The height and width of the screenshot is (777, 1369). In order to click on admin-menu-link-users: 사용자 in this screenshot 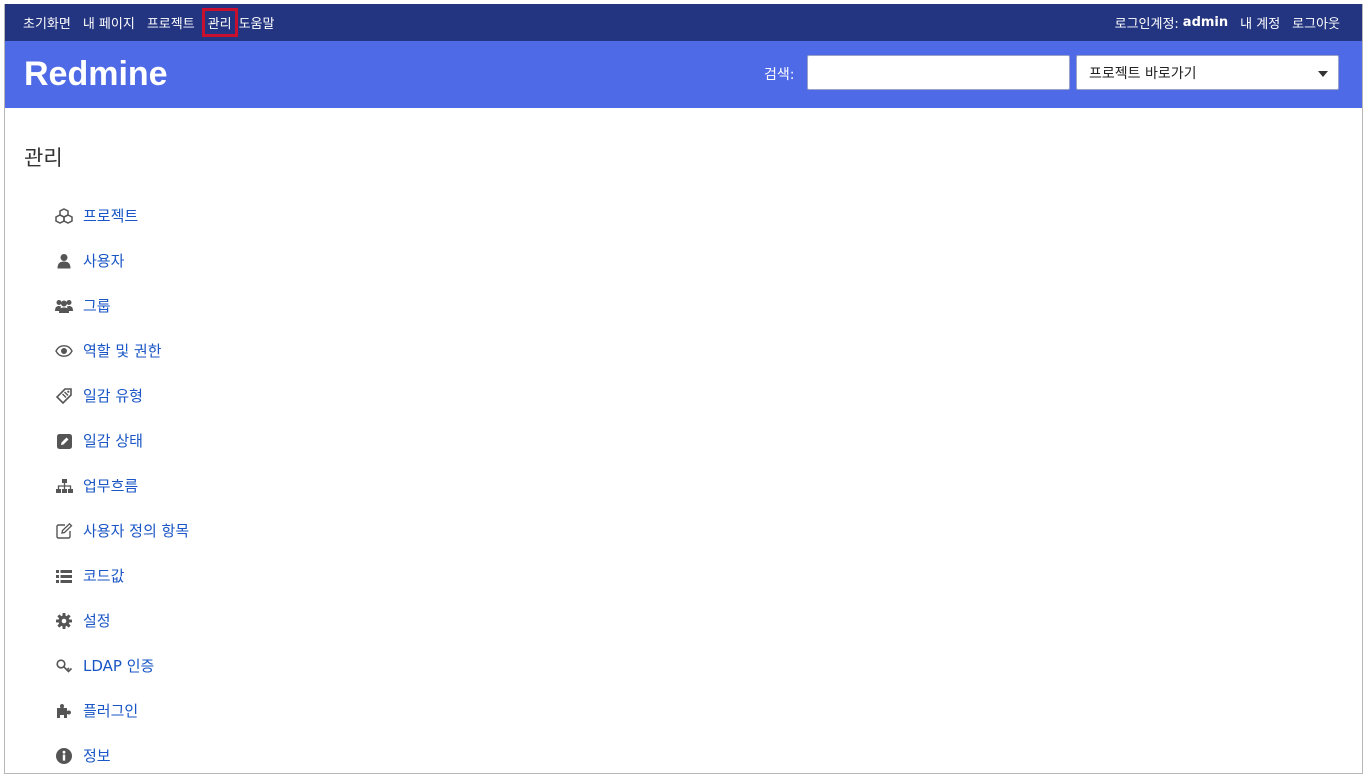, I will do `click(103, 261)`.